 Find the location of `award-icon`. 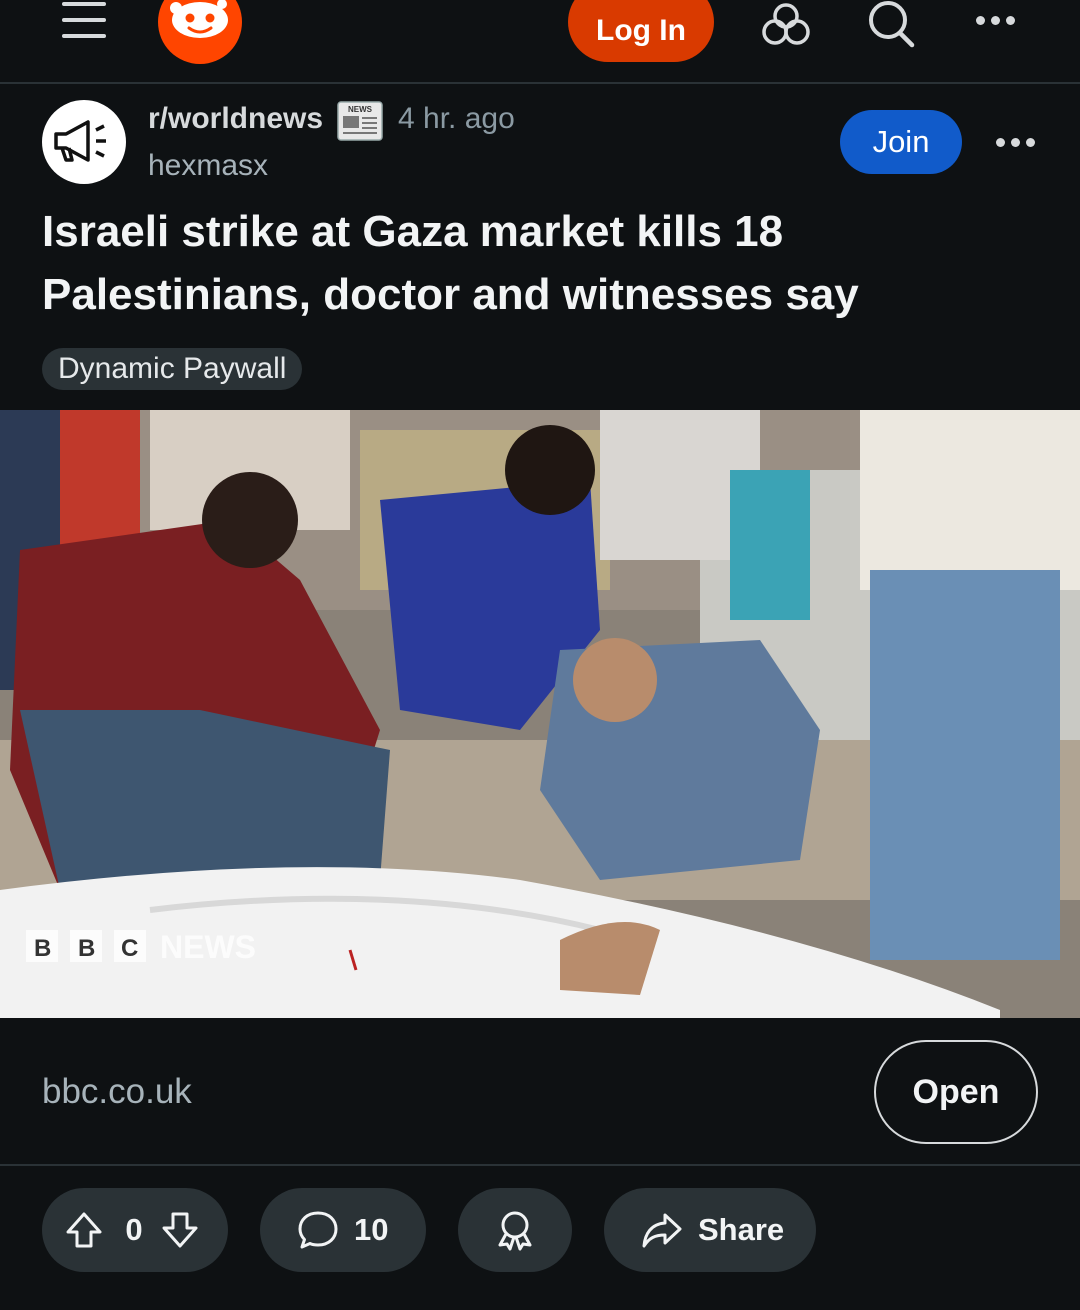

award-icon is located at coordinates (515, 1230).